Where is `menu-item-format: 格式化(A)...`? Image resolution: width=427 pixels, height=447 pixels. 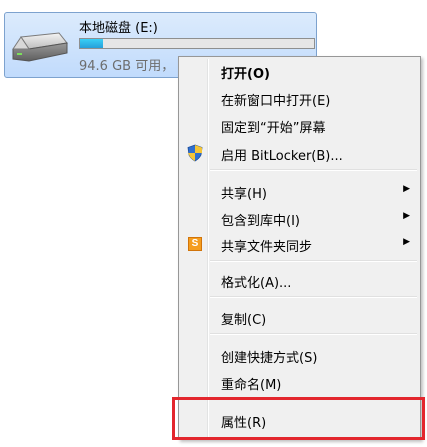 menu-item-format: 格式化(A)... is located at coordinates (299, 280).